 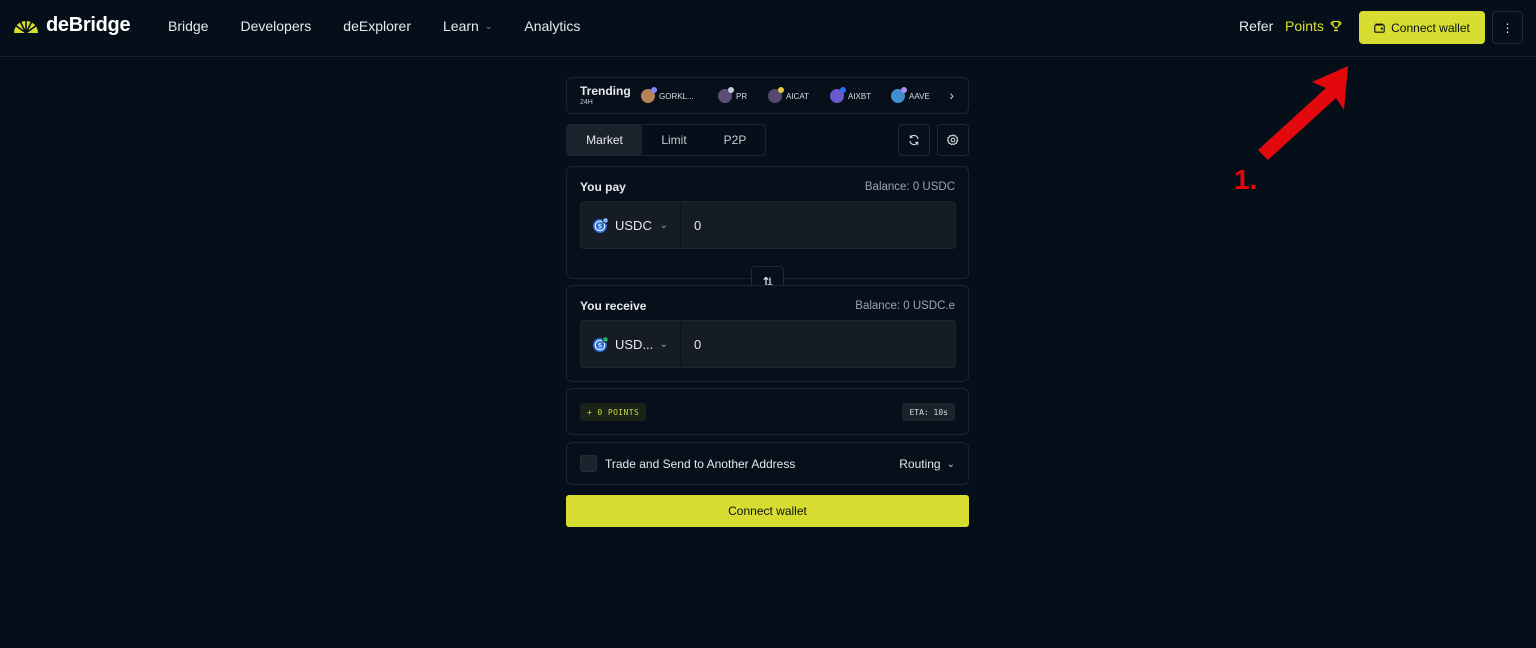 What do you see at coordinates (919, 96) in the screenshot?
I see `trending-token-symbol: AAVE` at bounding box center [919, 96].